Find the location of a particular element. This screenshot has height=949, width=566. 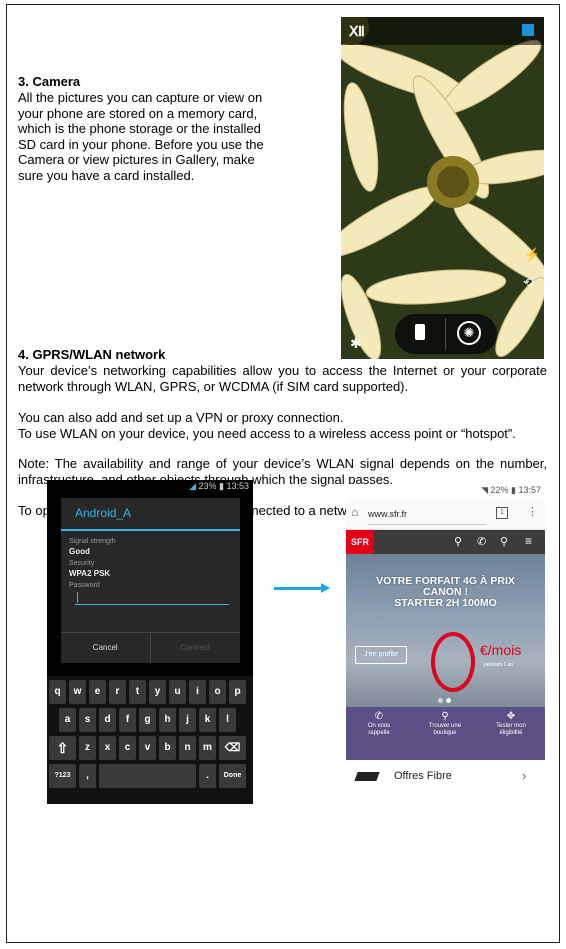

status-bar: ◥ 22% ▮ 13:57 is located at coordinates (445, 490).